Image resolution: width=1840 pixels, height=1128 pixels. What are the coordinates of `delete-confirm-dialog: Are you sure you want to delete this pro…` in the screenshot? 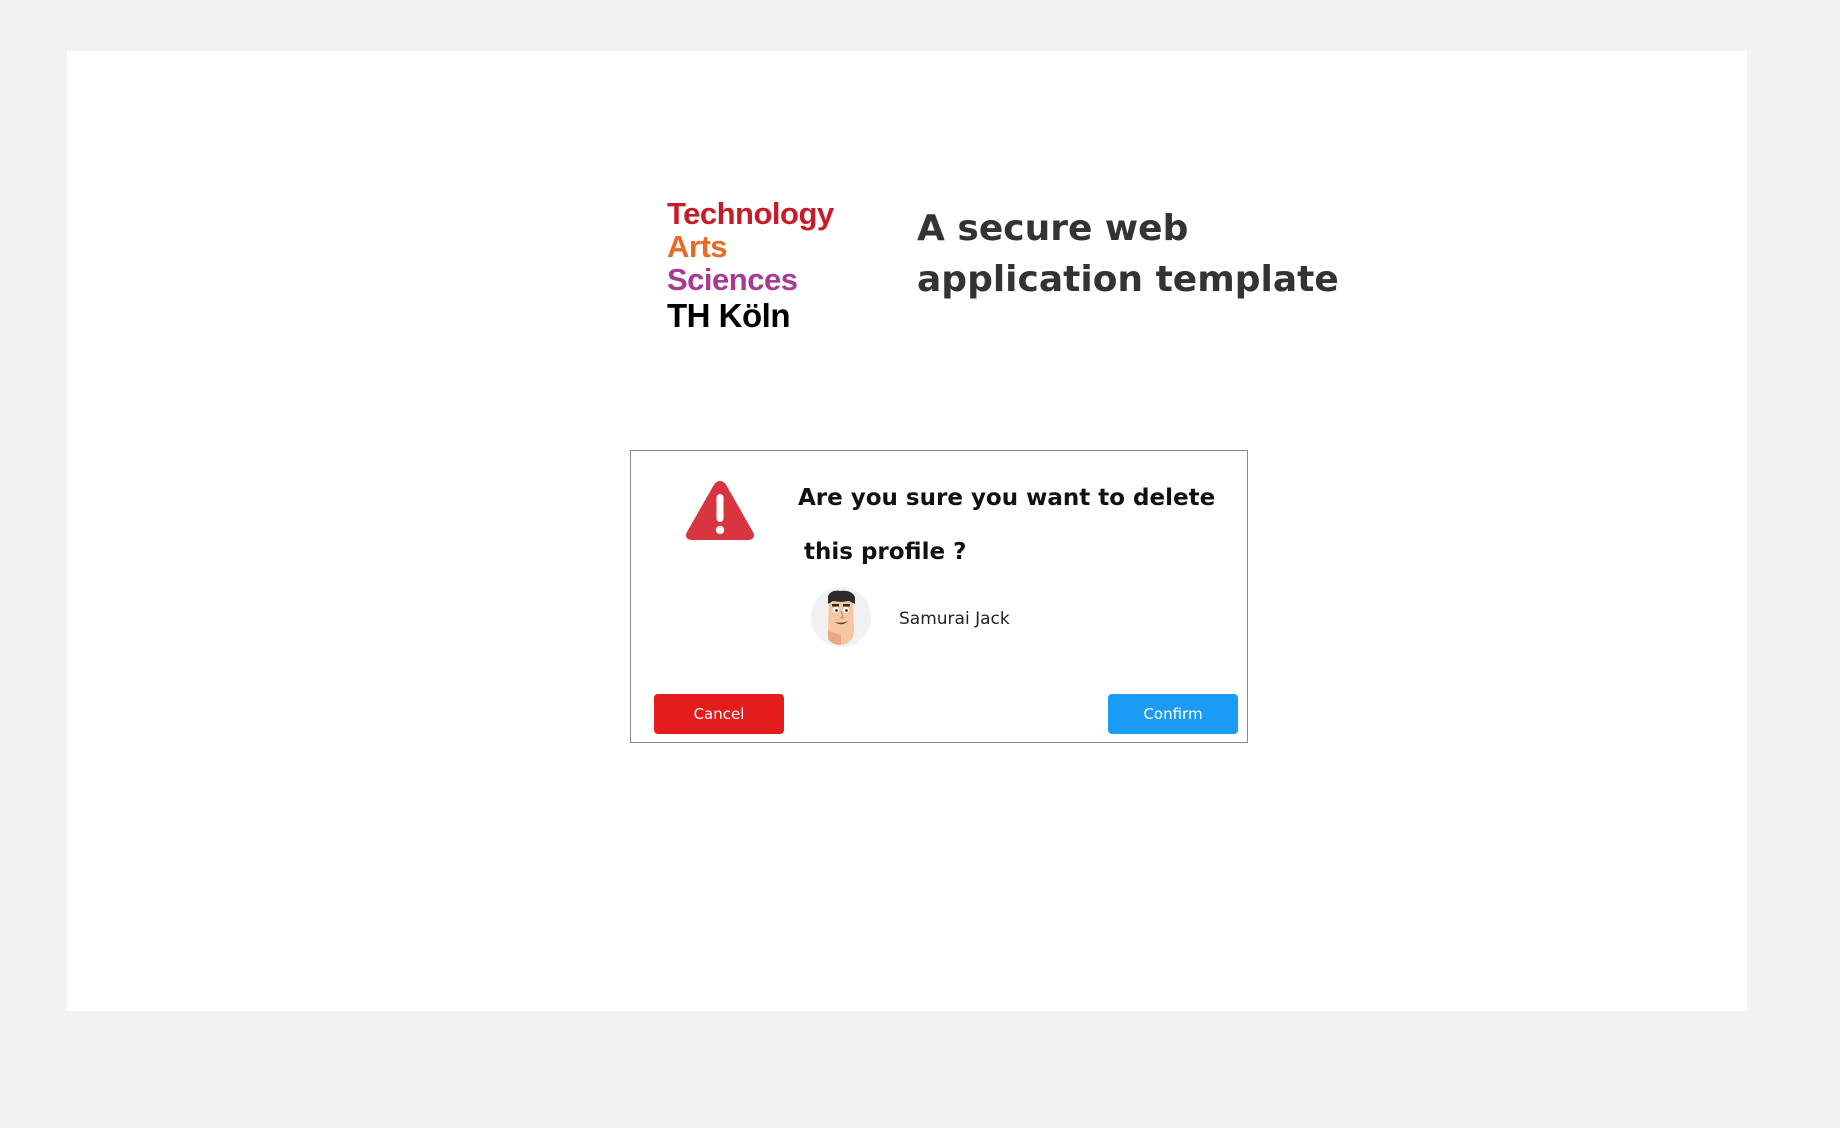 It's located at (939, 596).